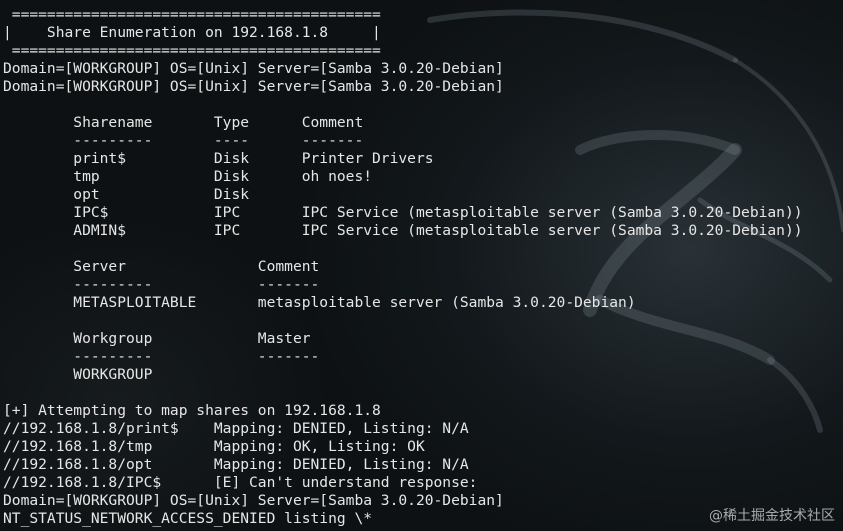 Image resolution: width=843 pixels, height=531 pixels. What do you see at coordinates (188, 176) in the screenshot?
I see `terminal-line: tmp Disk oh noes!` at bounding box center [188, 176].